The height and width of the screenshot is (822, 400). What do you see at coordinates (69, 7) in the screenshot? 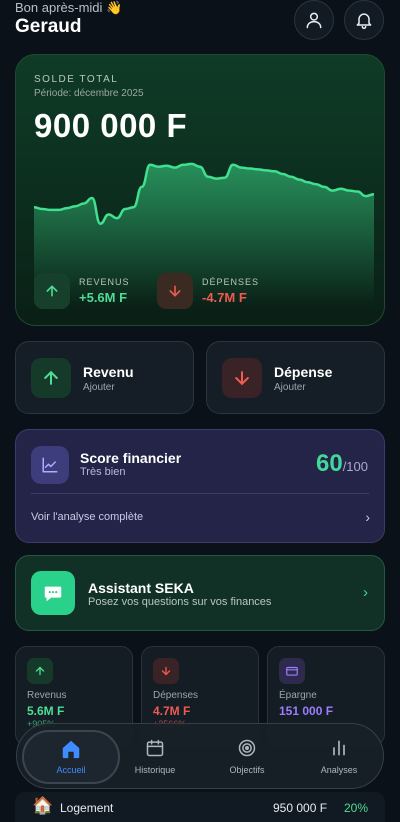
I see `greeting-text: Bon après-midi 👋` at bounding box center [69, 7].